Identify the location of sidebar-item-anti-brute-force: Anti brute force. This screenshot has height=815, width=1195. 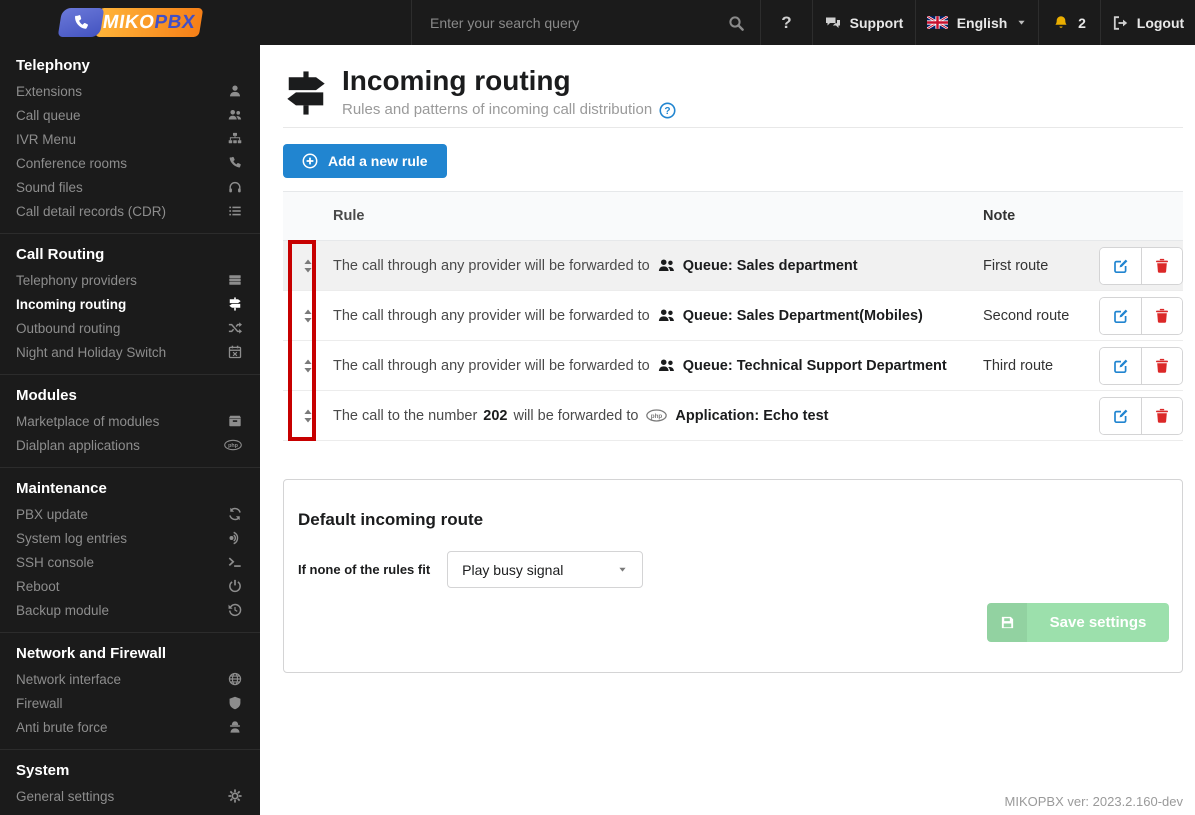
(130, 727).